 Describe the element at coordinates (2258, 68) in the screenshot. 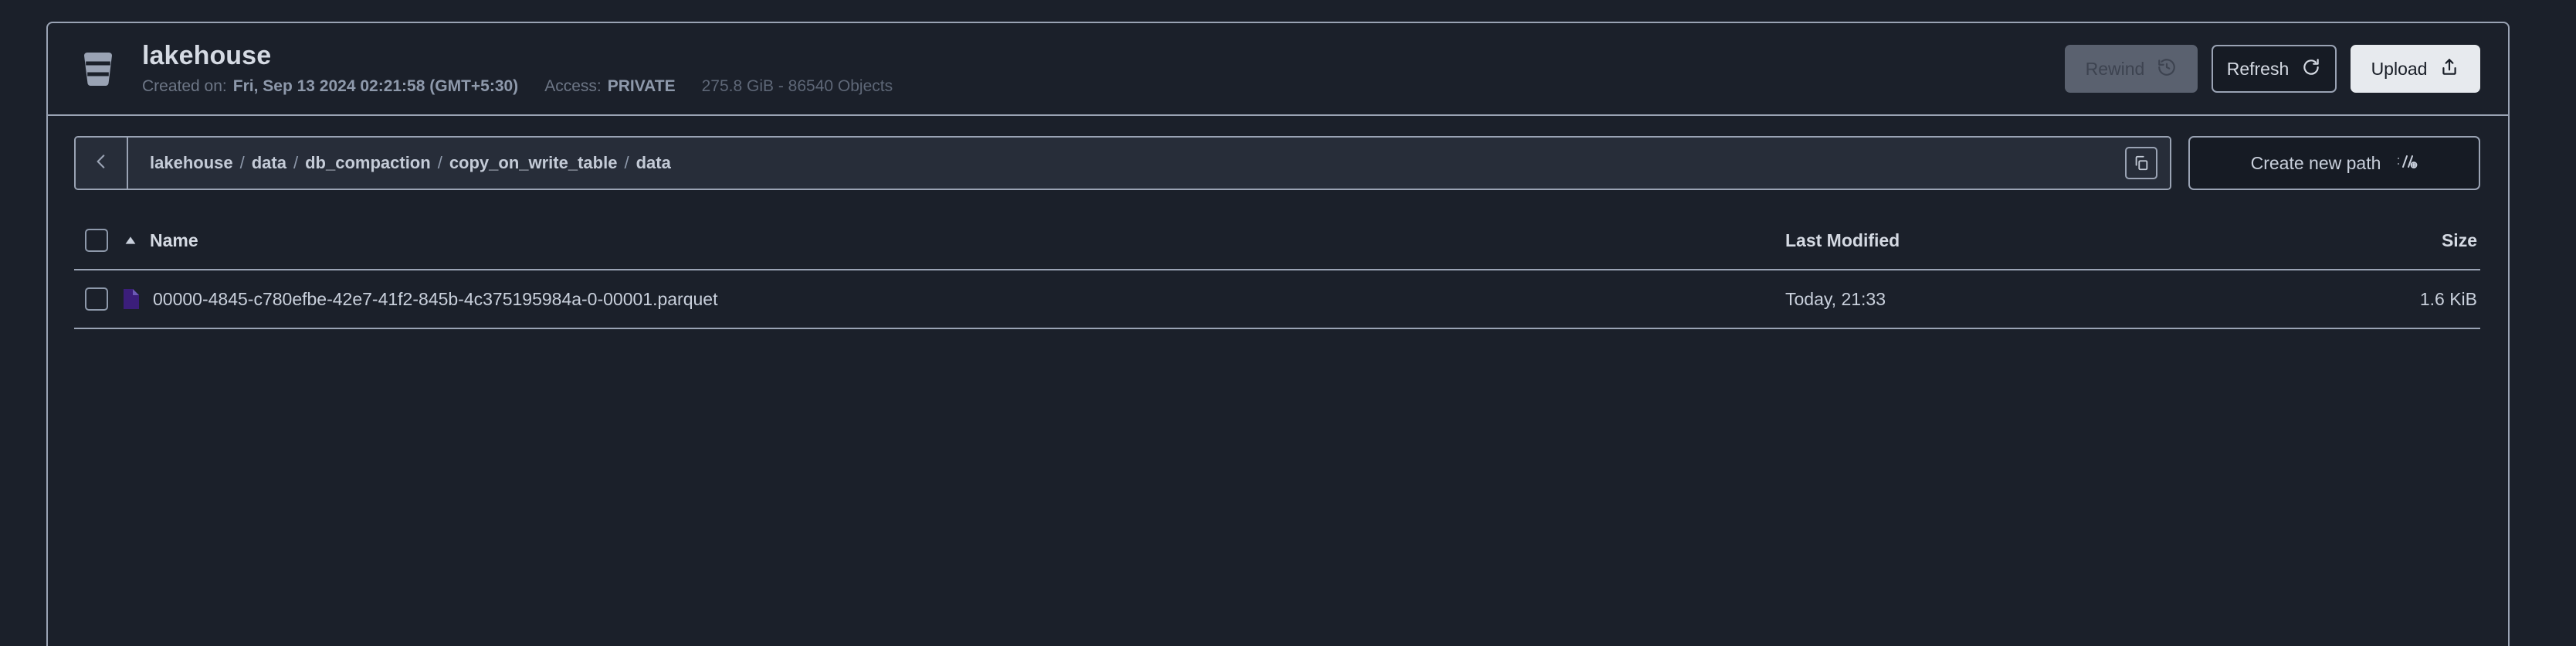

I see `refresh-button-label: Refresh` at that location.